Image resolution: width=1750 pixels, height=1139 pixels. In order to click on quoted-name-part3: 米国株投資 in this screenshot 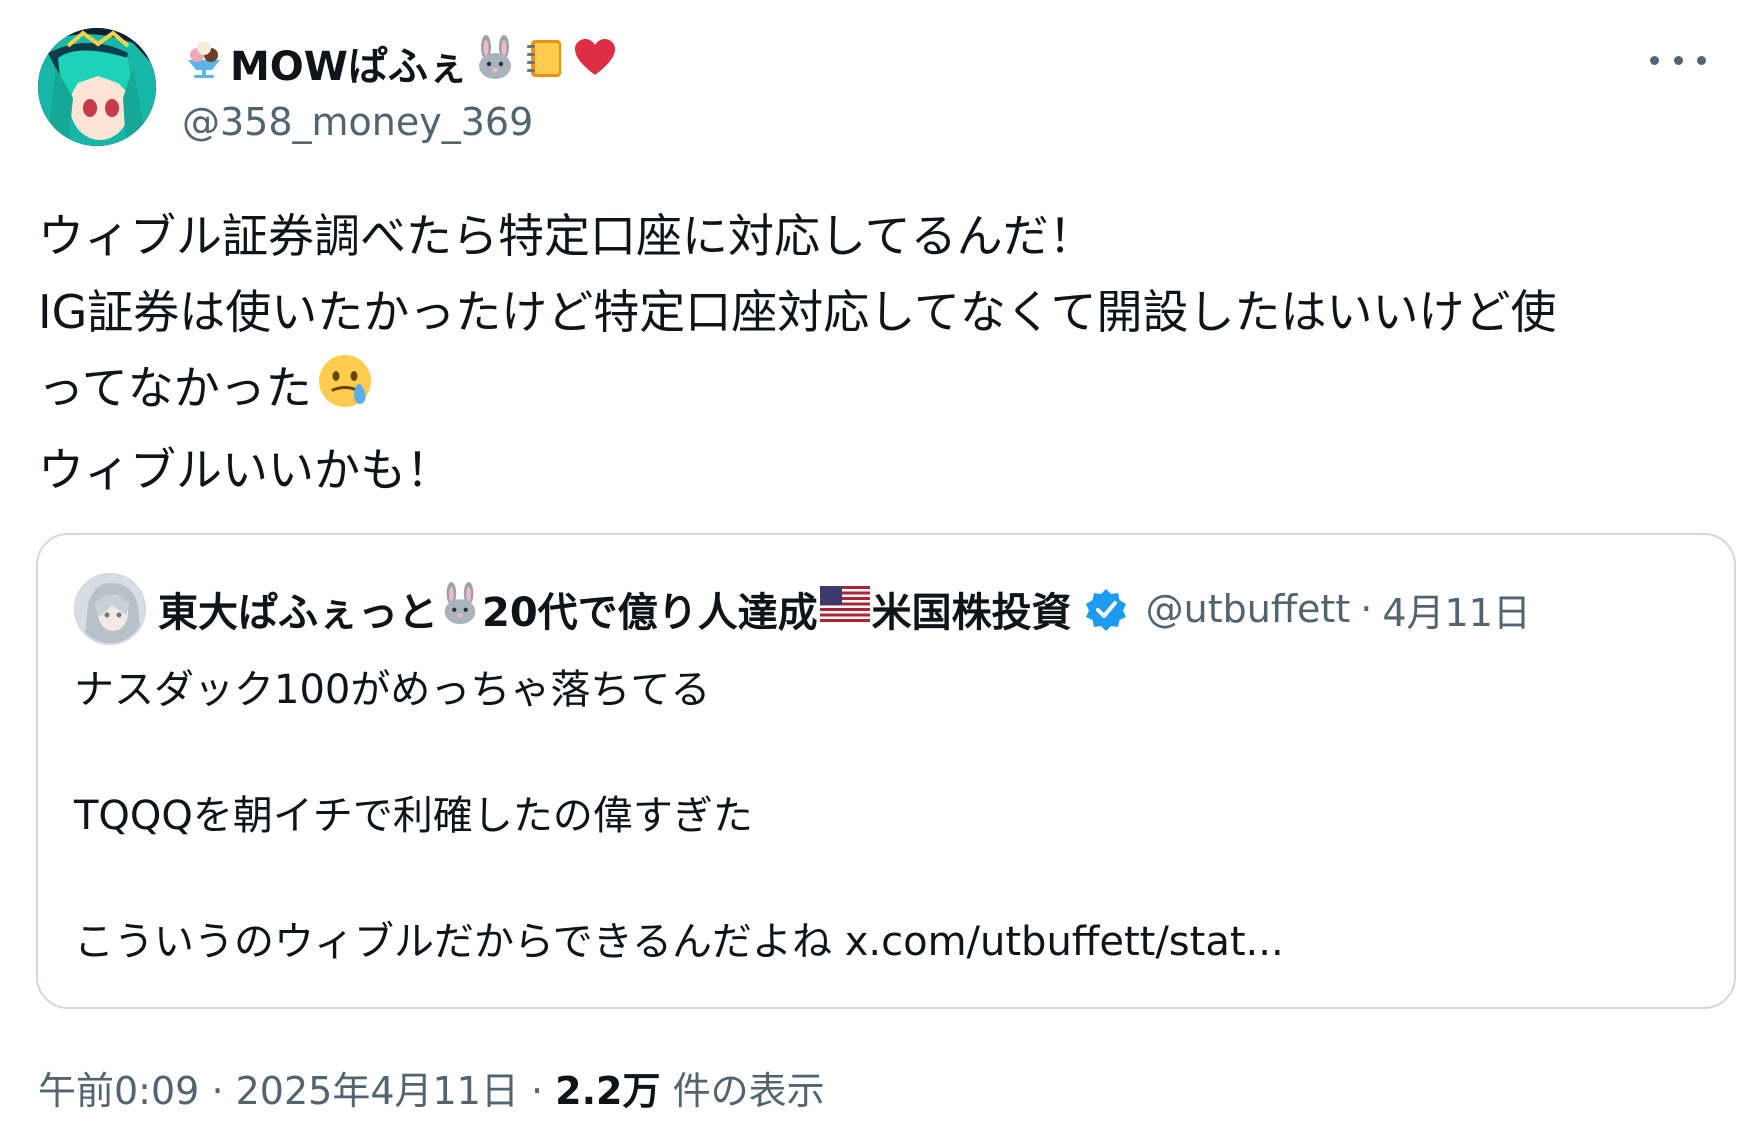, I will do `click(971, 613)`.